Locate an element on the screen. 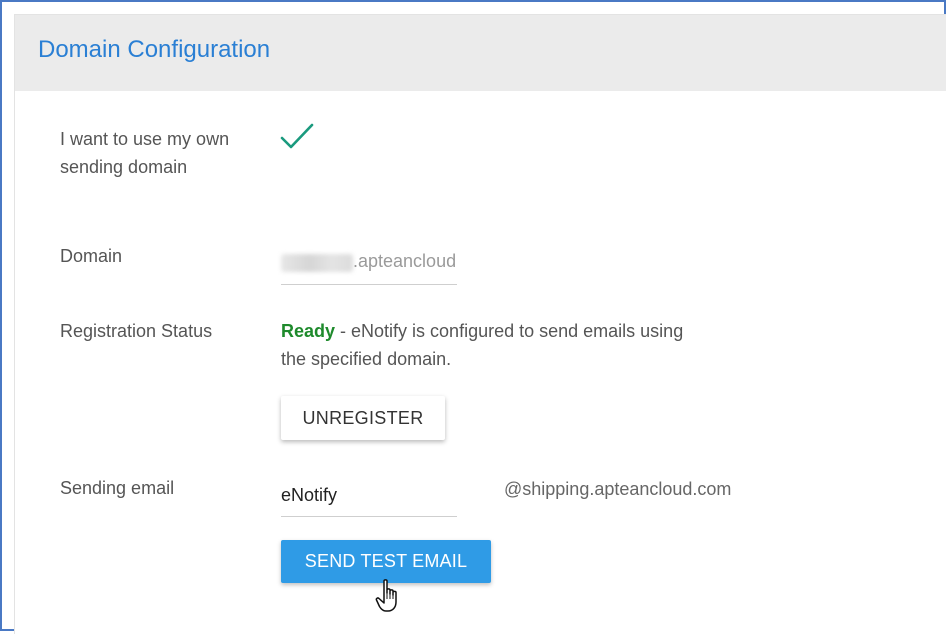 The width and height of the screenshot is (946, 634). sending-email-label: Sending email is located at coordinates (117, 488).